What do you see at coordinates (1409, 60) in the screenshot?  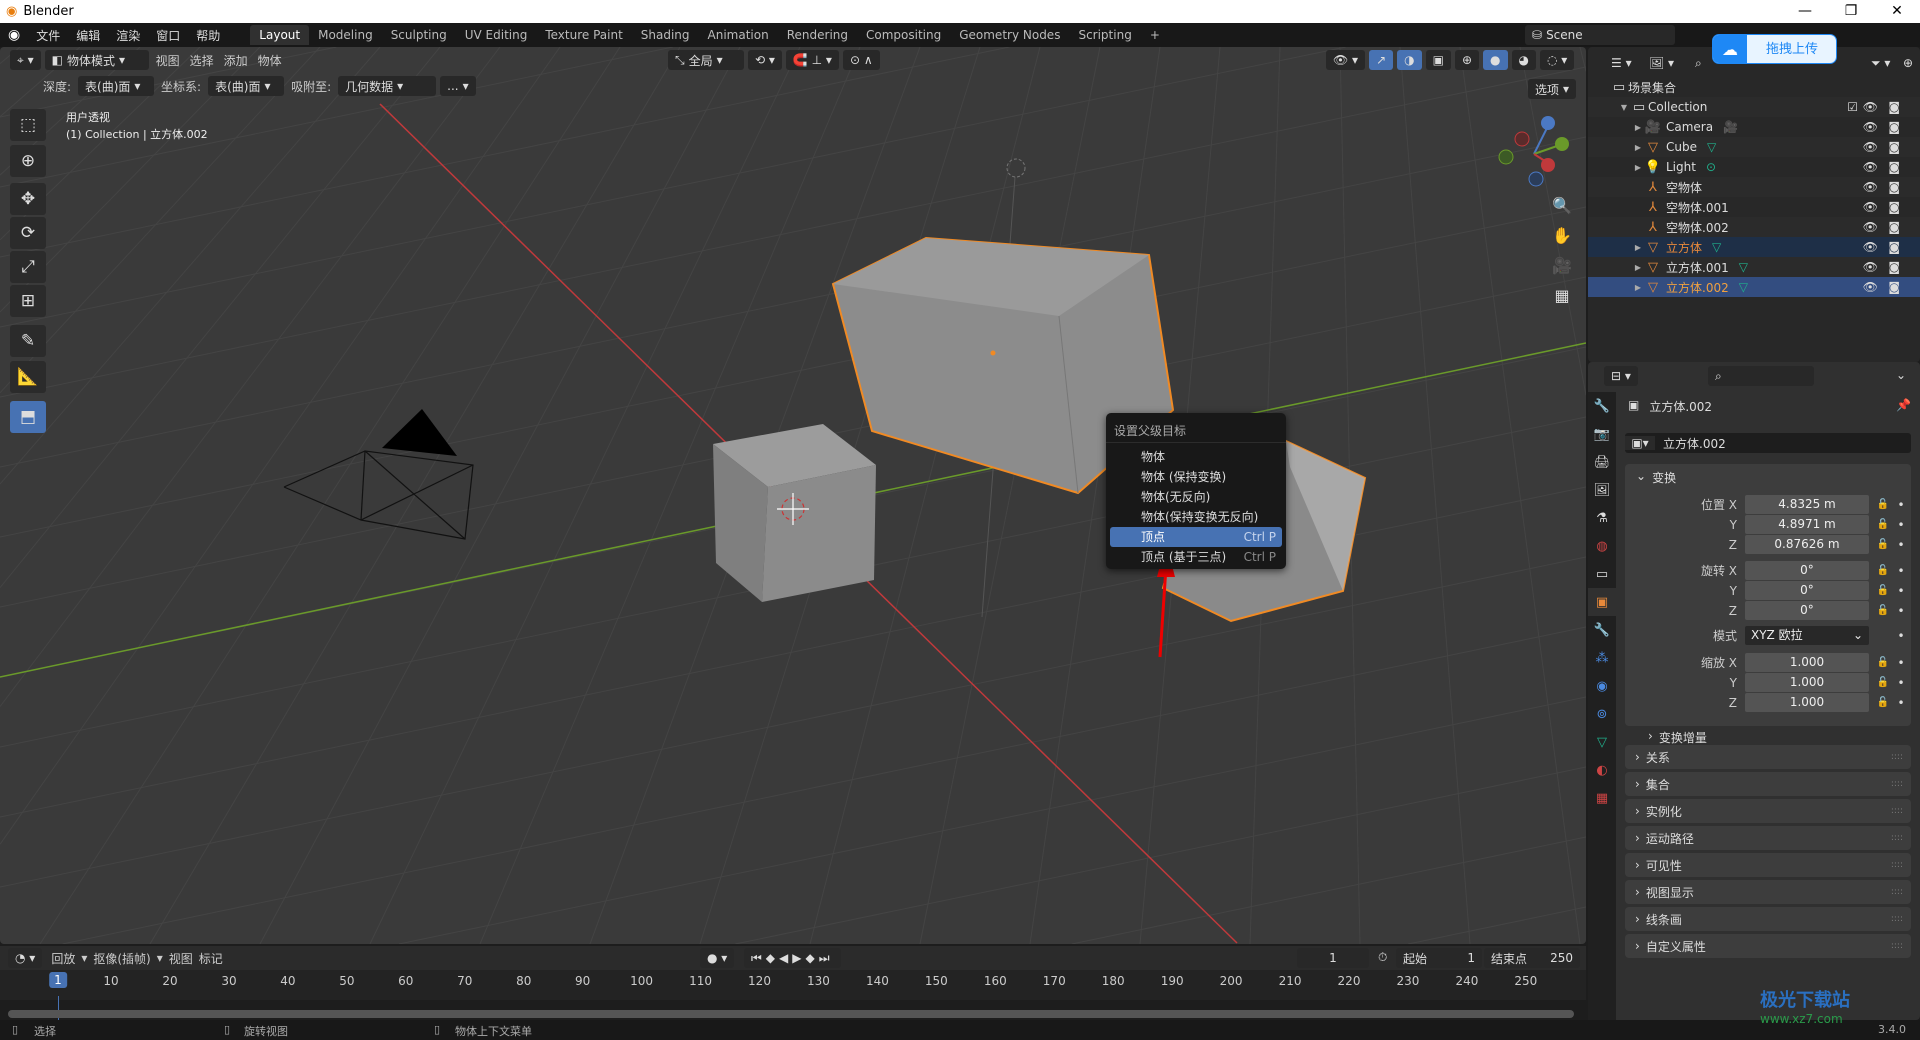 I see `overlay-toggle: ◑` at bounding box center [1409, 60].